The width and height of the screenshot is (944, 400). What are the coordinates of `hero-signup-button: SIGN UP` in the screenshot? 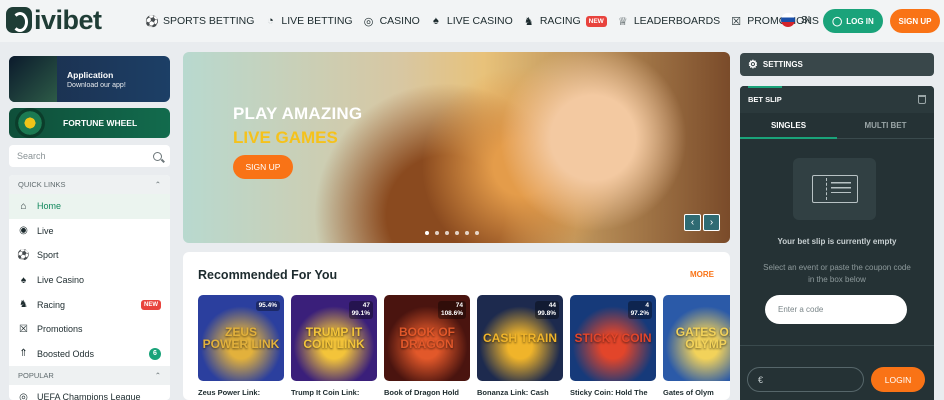 It's located at (263, 167).